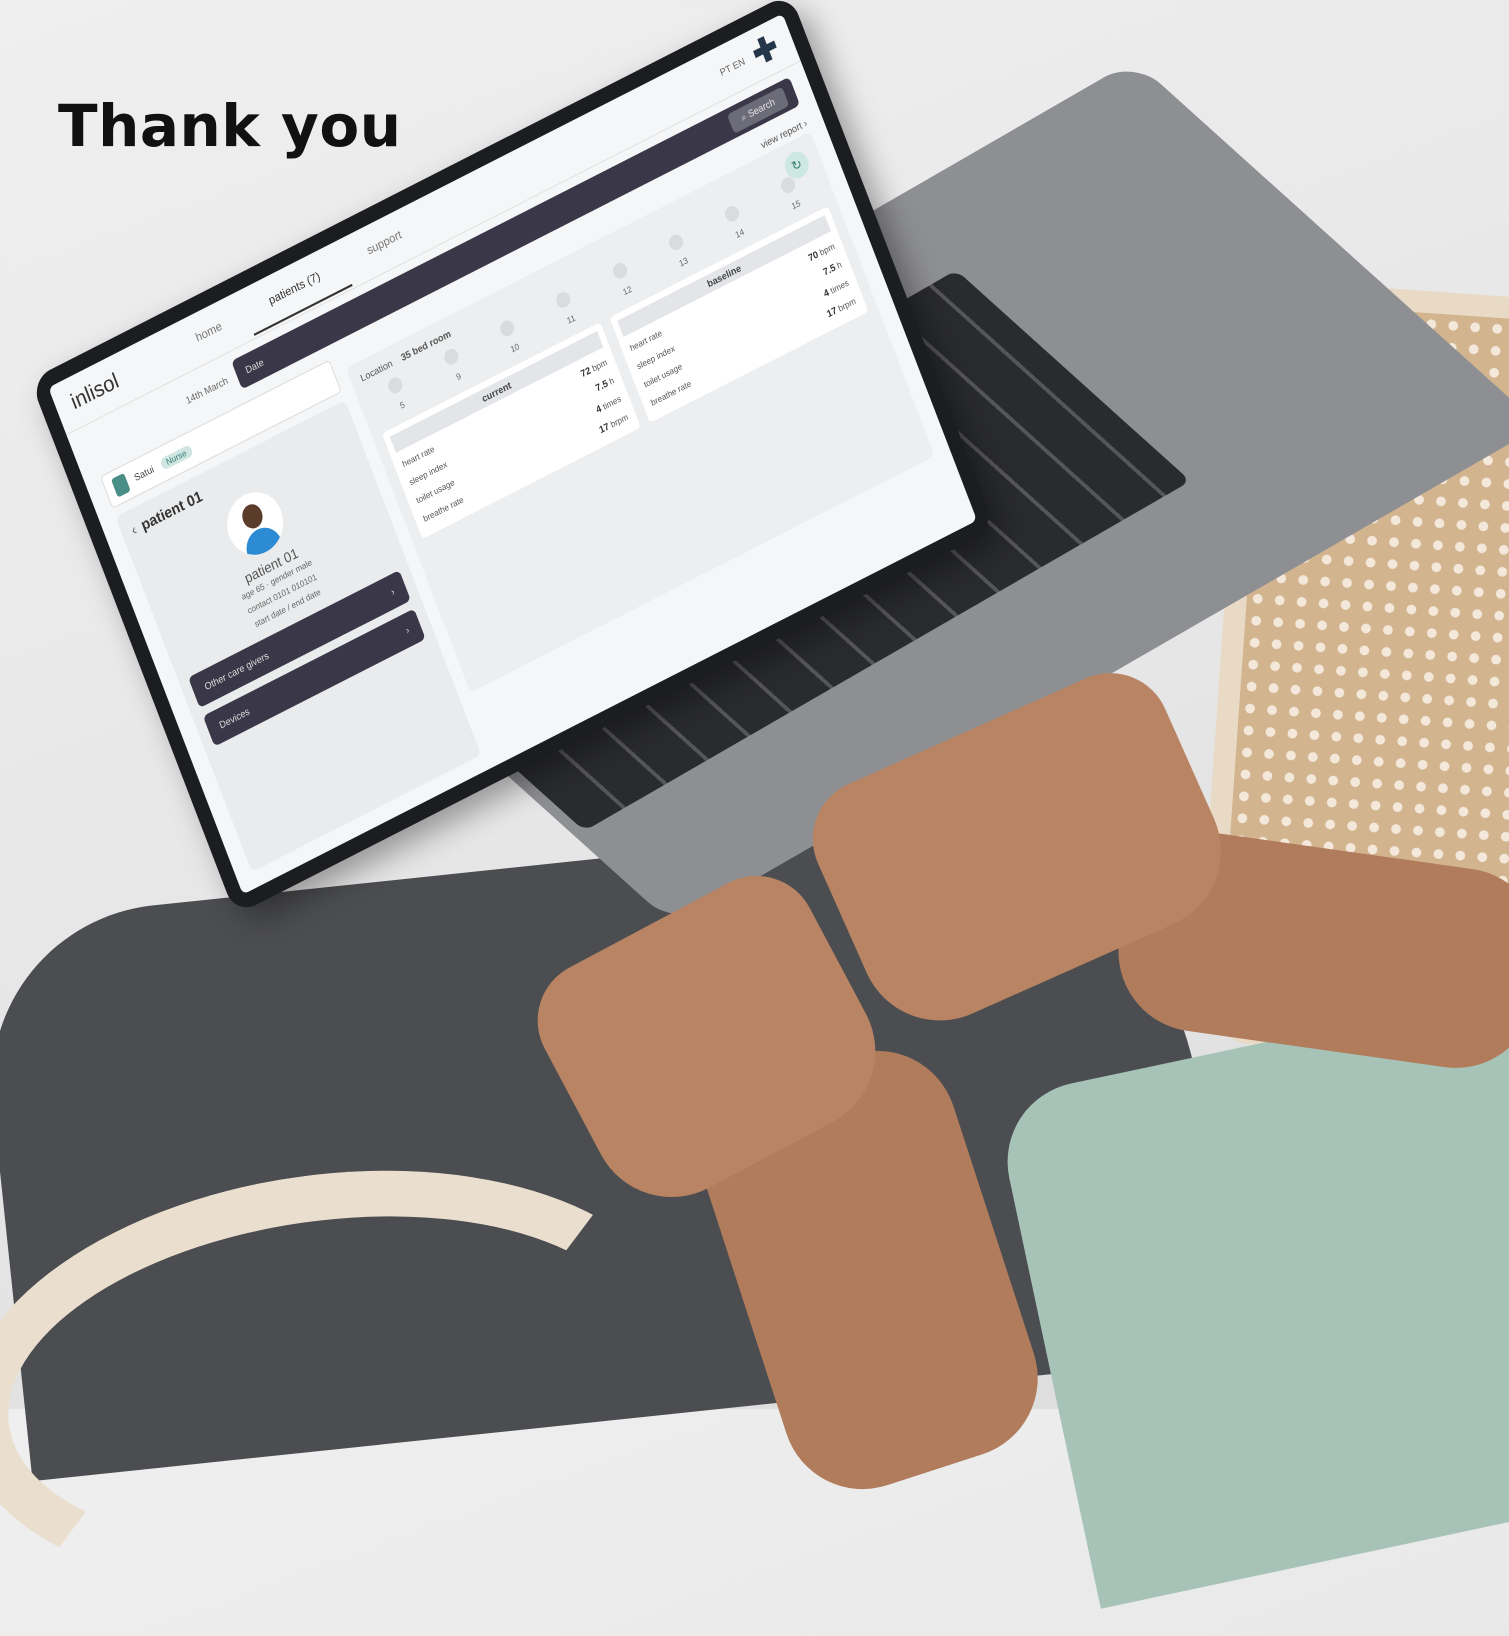  I want to click on language-switch: PT EN, so click(732, 67).